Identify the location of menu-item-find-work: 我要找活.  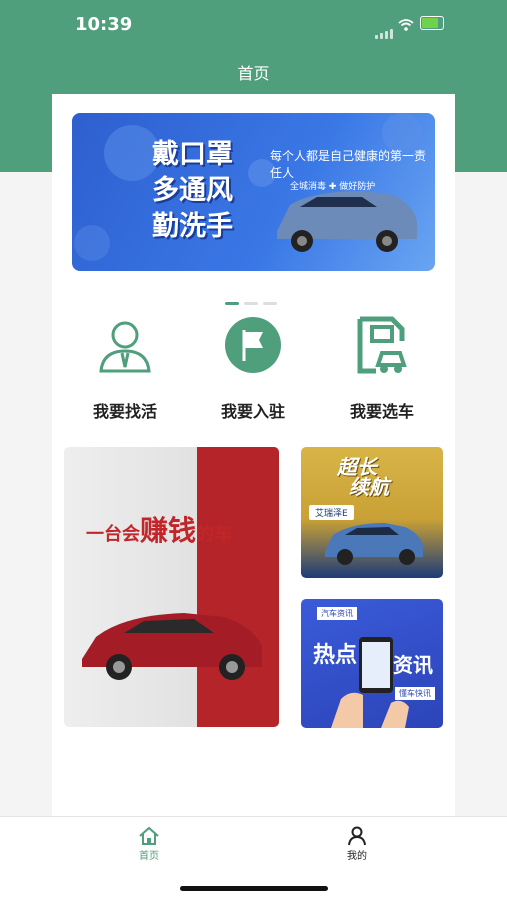
(125, 367).